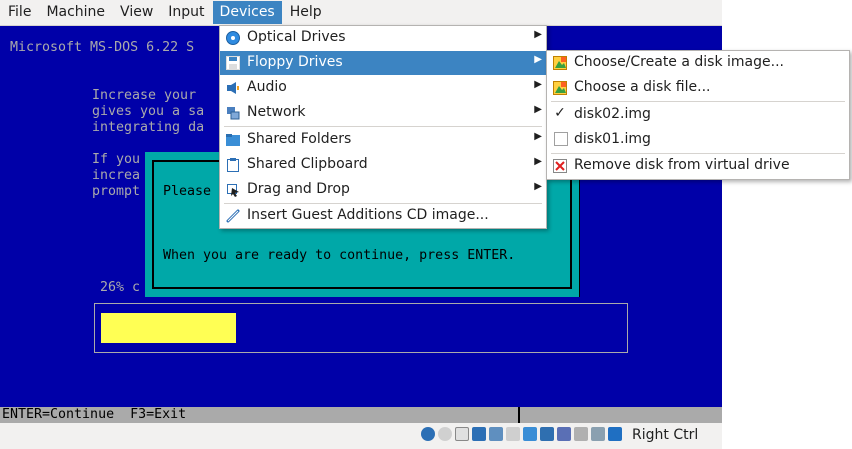 The image size is (852, 449). I want to click on dos-status-text: ENTER=Continue F3=Exit, so click(94, 414).